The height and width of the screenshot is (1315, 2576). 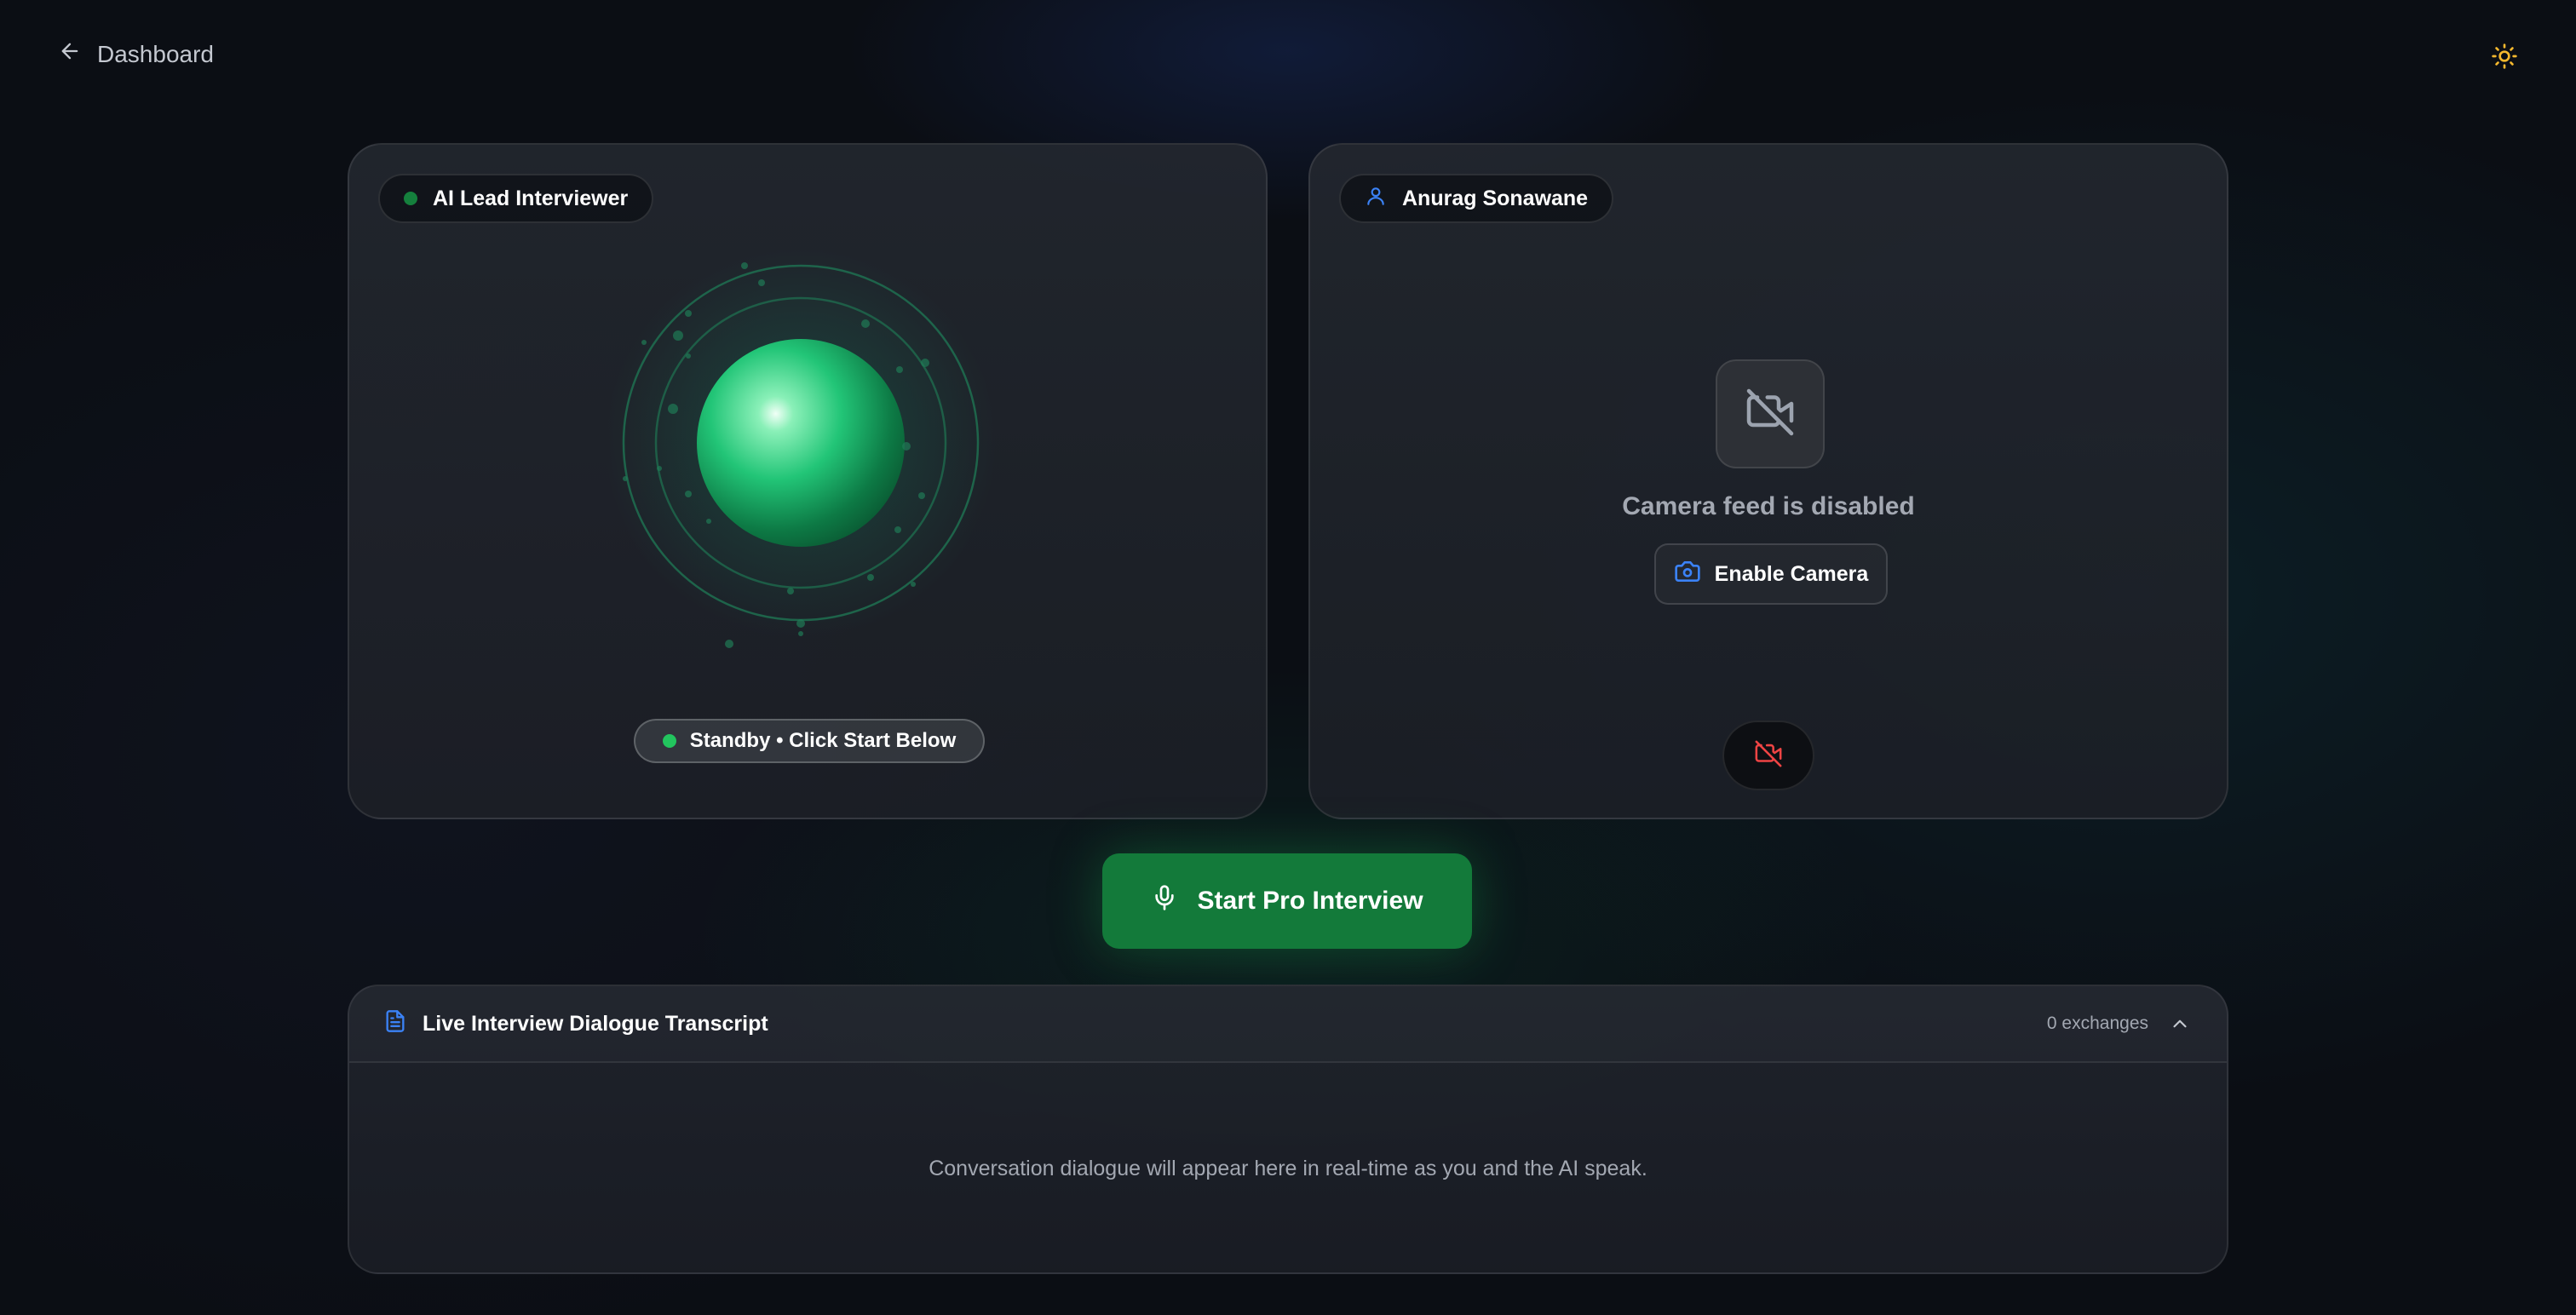 I want to click on ai-interviewer-label: AI Lead Interviewer, so click(x=531, y=198).